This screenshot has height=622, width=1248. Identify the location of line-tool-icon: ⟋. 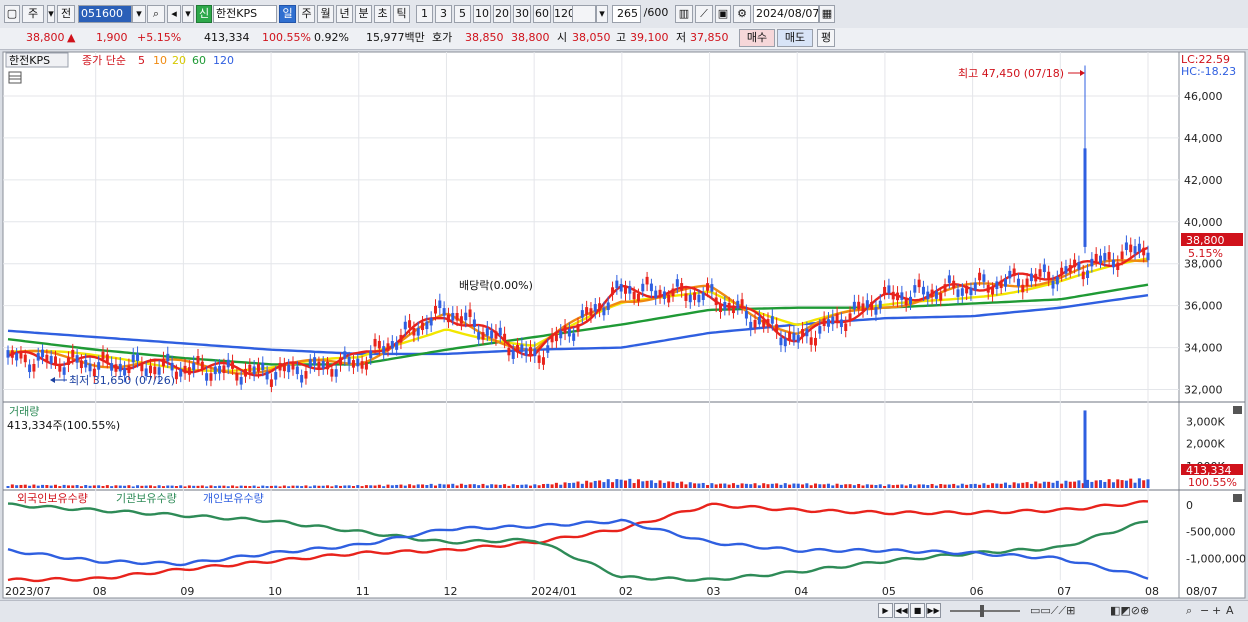
(704, 14).